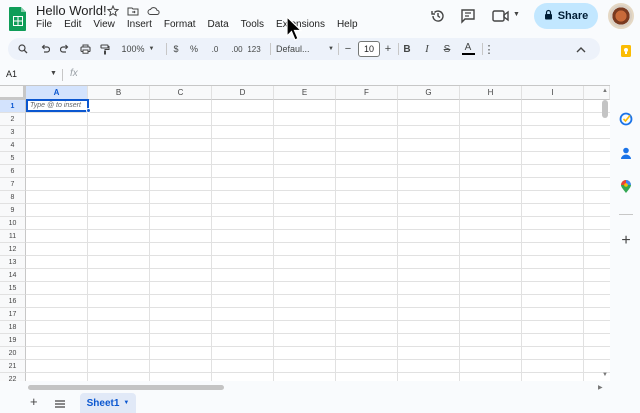  I want to click on row-header-10: 10, so click(13, 223).